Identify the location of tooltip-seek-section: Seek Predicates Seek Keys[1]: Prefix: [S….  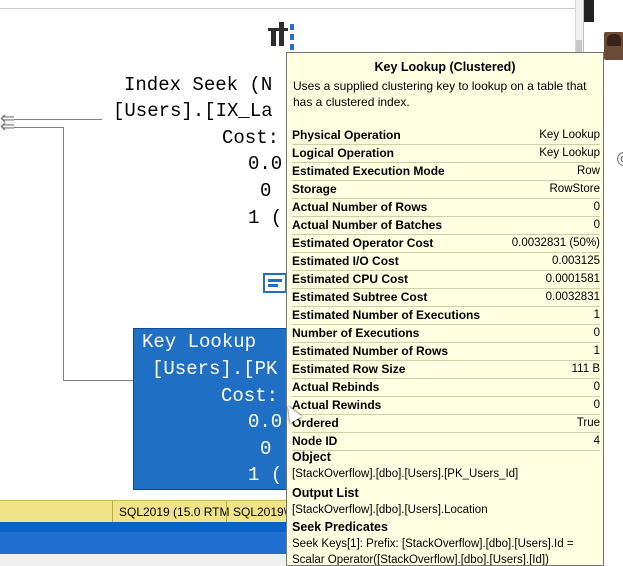
(446, 542).